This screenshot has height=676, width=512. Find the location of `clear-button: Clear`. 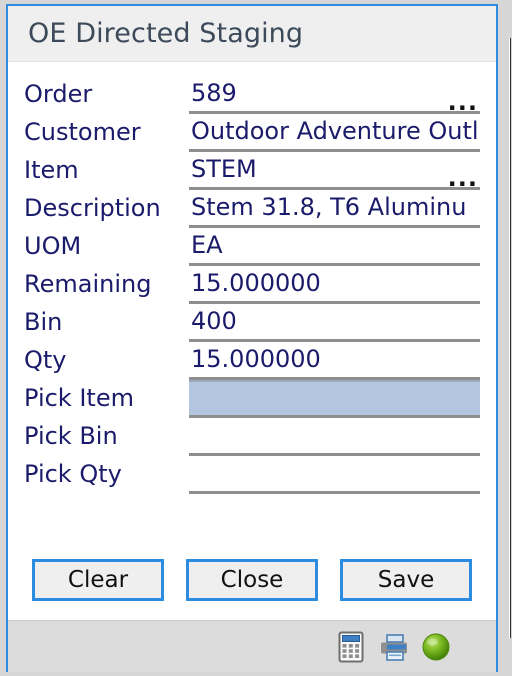

clear-button: Clear is located at coordinates (98, 580).